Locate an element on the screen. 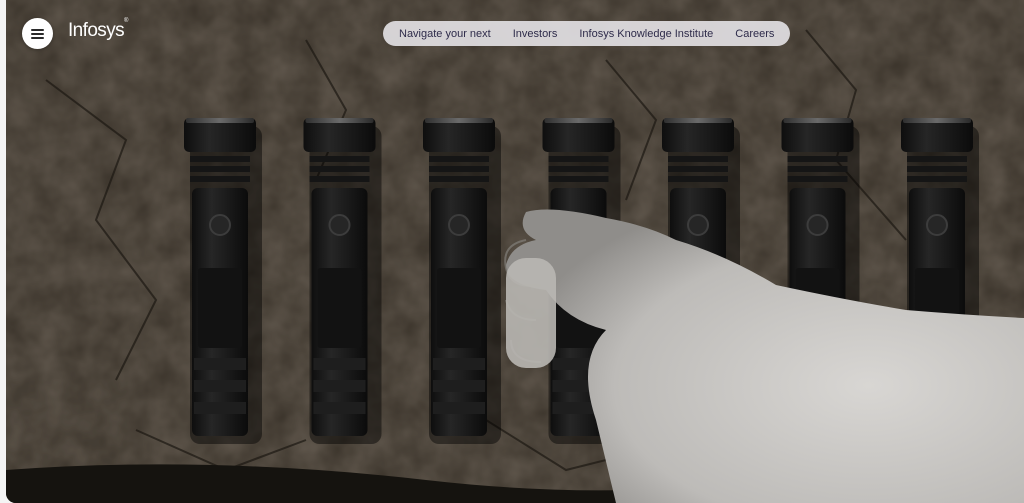 The height and width of the screenshot is (503, 1024). nav-investors: Investors is located at coordinates (535, 34).